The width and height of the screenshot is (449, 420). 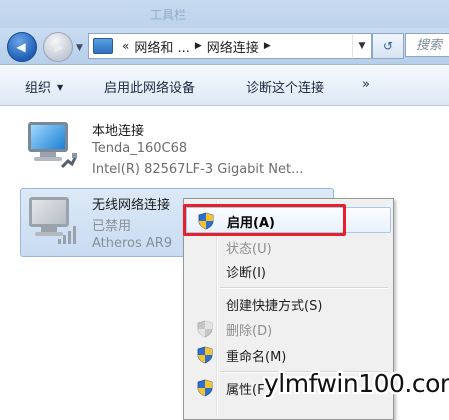 What do you see at coordinates (356, 383) in the screenshot?
I see `watermark-text: ylmfwin100.com` at bounding box center [356, 383].